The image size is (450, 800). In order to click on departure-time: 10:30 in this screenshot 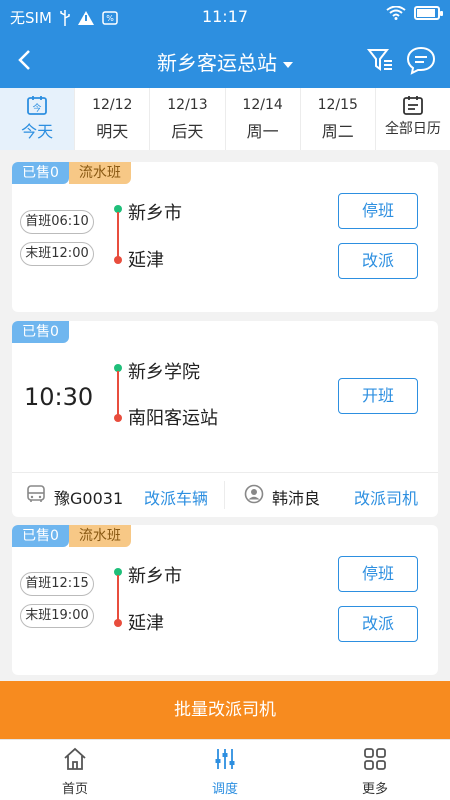, I will do `click(59, 397)`.